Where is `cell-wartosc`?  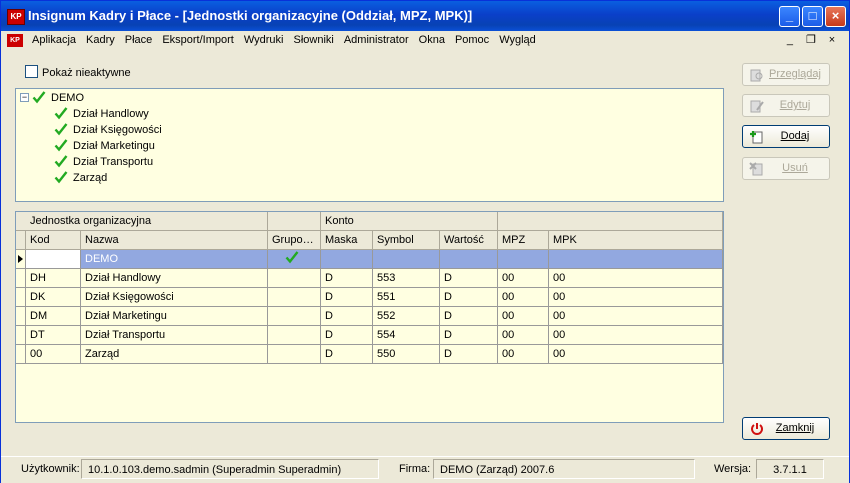
cell-wartosc is located at coordinates (469, 259).